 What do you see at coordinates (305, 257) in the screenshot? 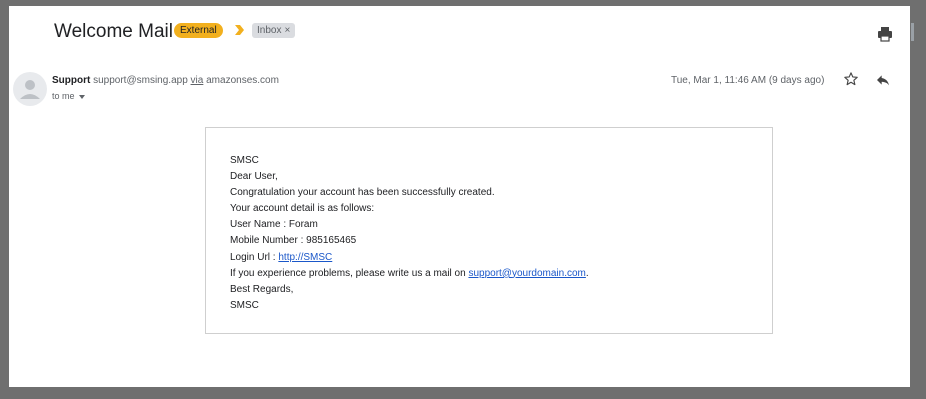
I see `login-url-link: http://SMSC` at bounding box center [305, 257].